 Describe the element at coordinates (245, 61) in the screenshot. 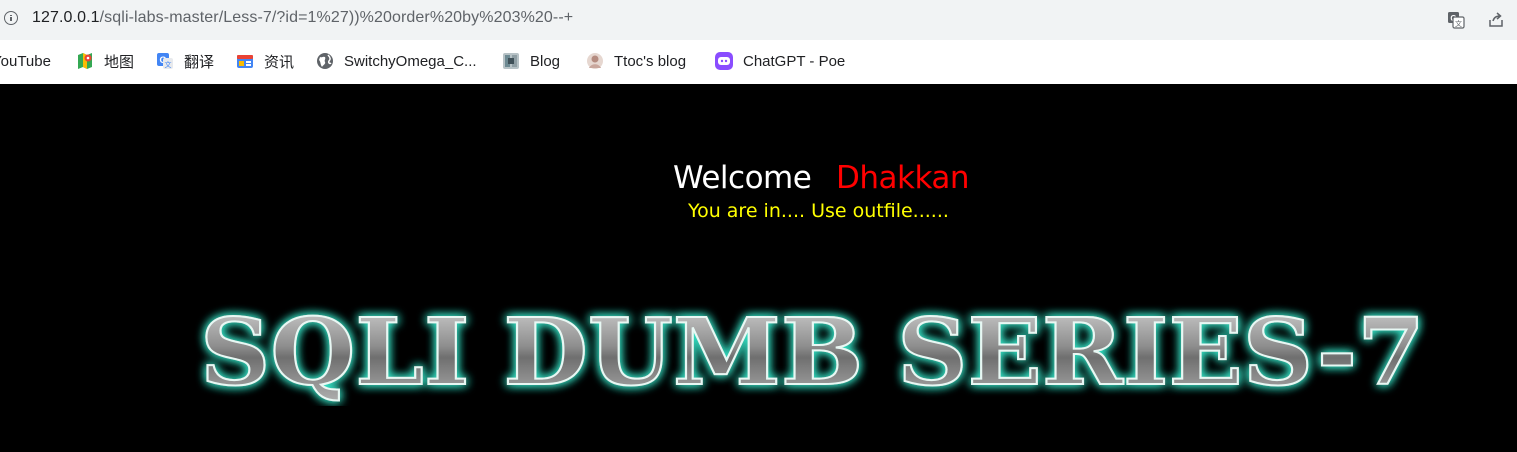

I see `news-icon` at that location.